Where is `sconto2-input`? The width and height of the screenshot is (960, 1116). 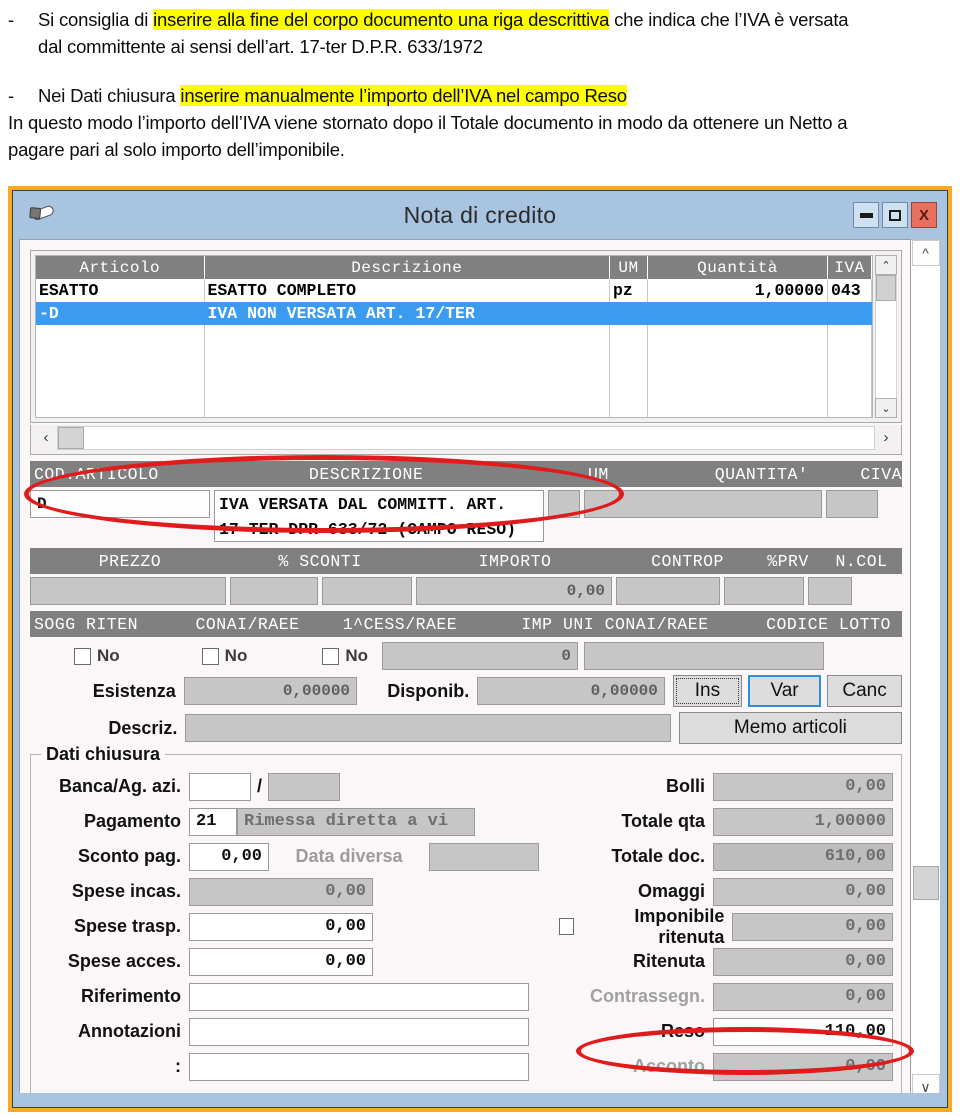
sconto2-input is located at coordinates (367, 591).